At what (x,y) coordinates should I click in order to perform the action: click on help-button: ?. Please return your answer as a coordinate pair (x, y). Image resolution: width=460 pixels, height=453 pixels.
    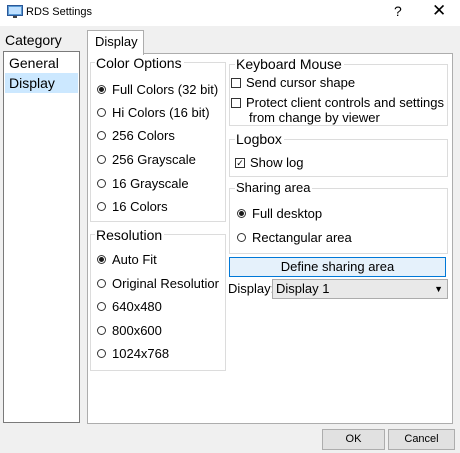
    Looking at the image, I should click on (398, 11).